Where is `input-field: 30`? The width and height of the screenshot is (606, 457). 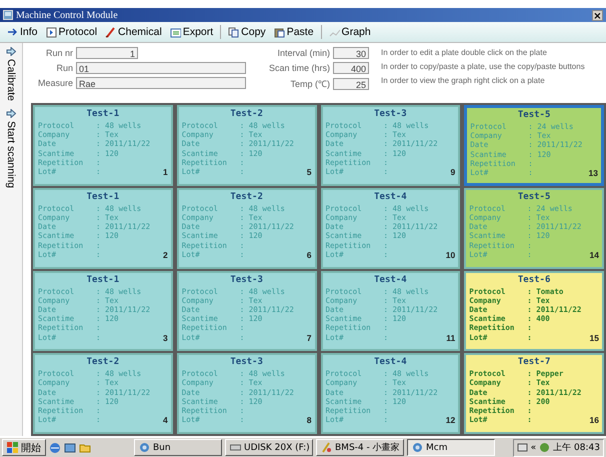 input-field: 30 is located at coordinates (351, 53).